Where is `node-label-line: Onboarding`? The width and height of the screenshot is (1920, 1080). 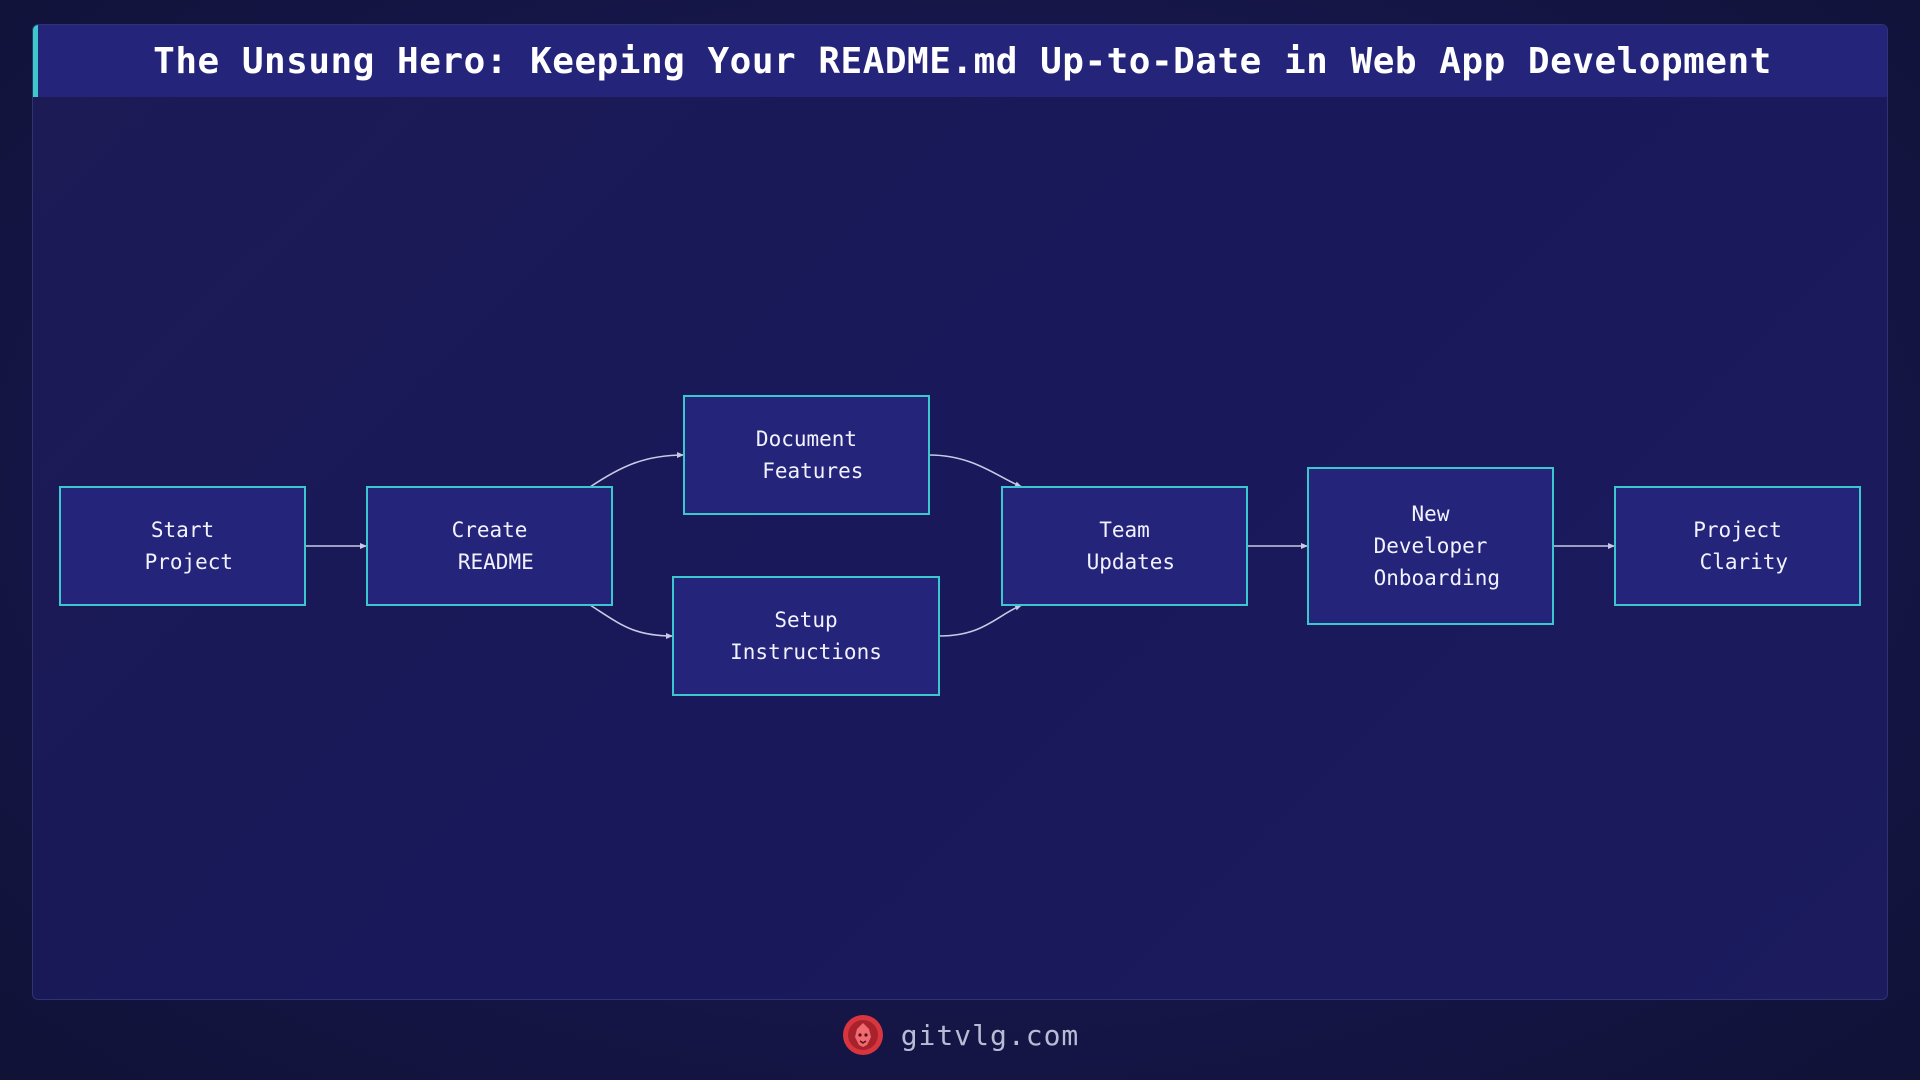
node-label-line: Onboarding is located at coordinates (1430, 578).